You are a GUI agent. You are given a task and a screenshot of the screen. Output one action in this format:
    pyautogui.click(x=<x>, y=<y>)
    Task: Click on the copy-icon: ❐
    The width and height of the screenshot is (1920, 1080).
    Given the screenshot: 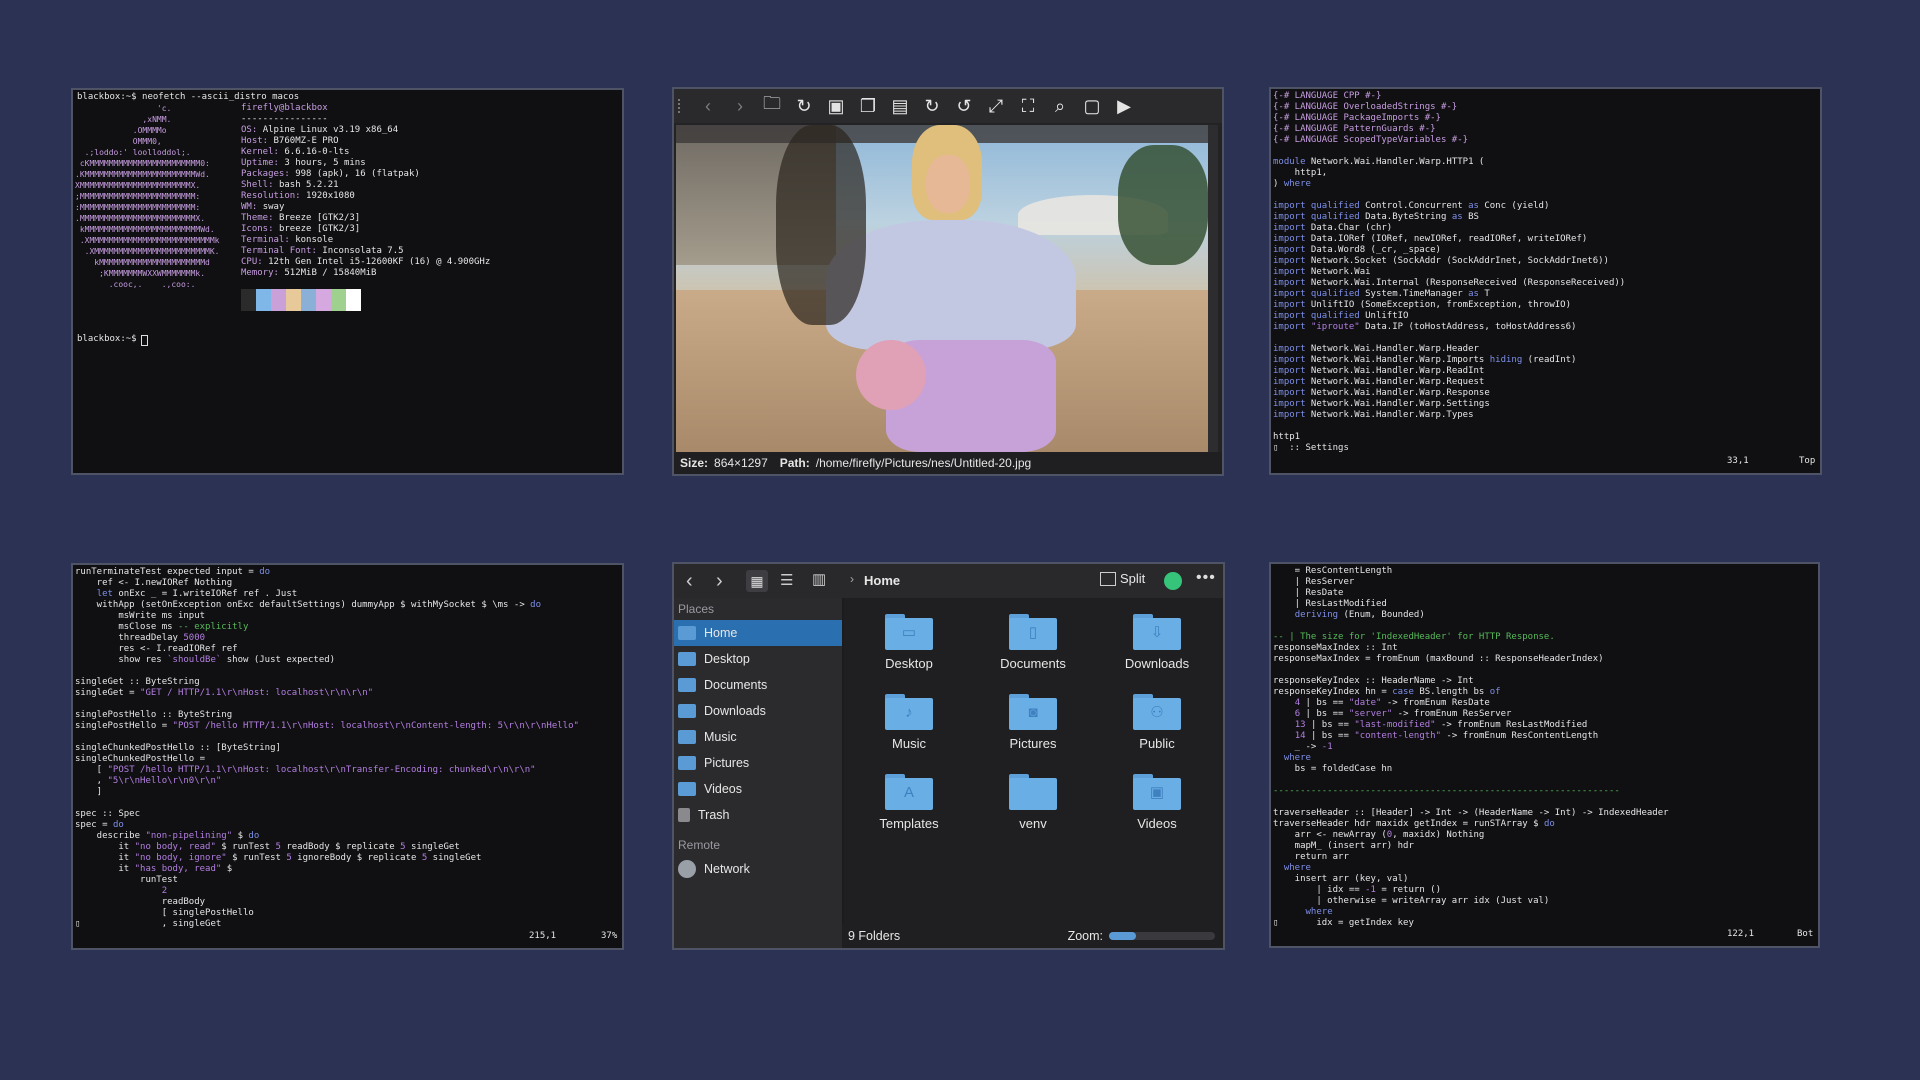 What is the action you would take?
    pyautogui.click(x=868, y=106)
    